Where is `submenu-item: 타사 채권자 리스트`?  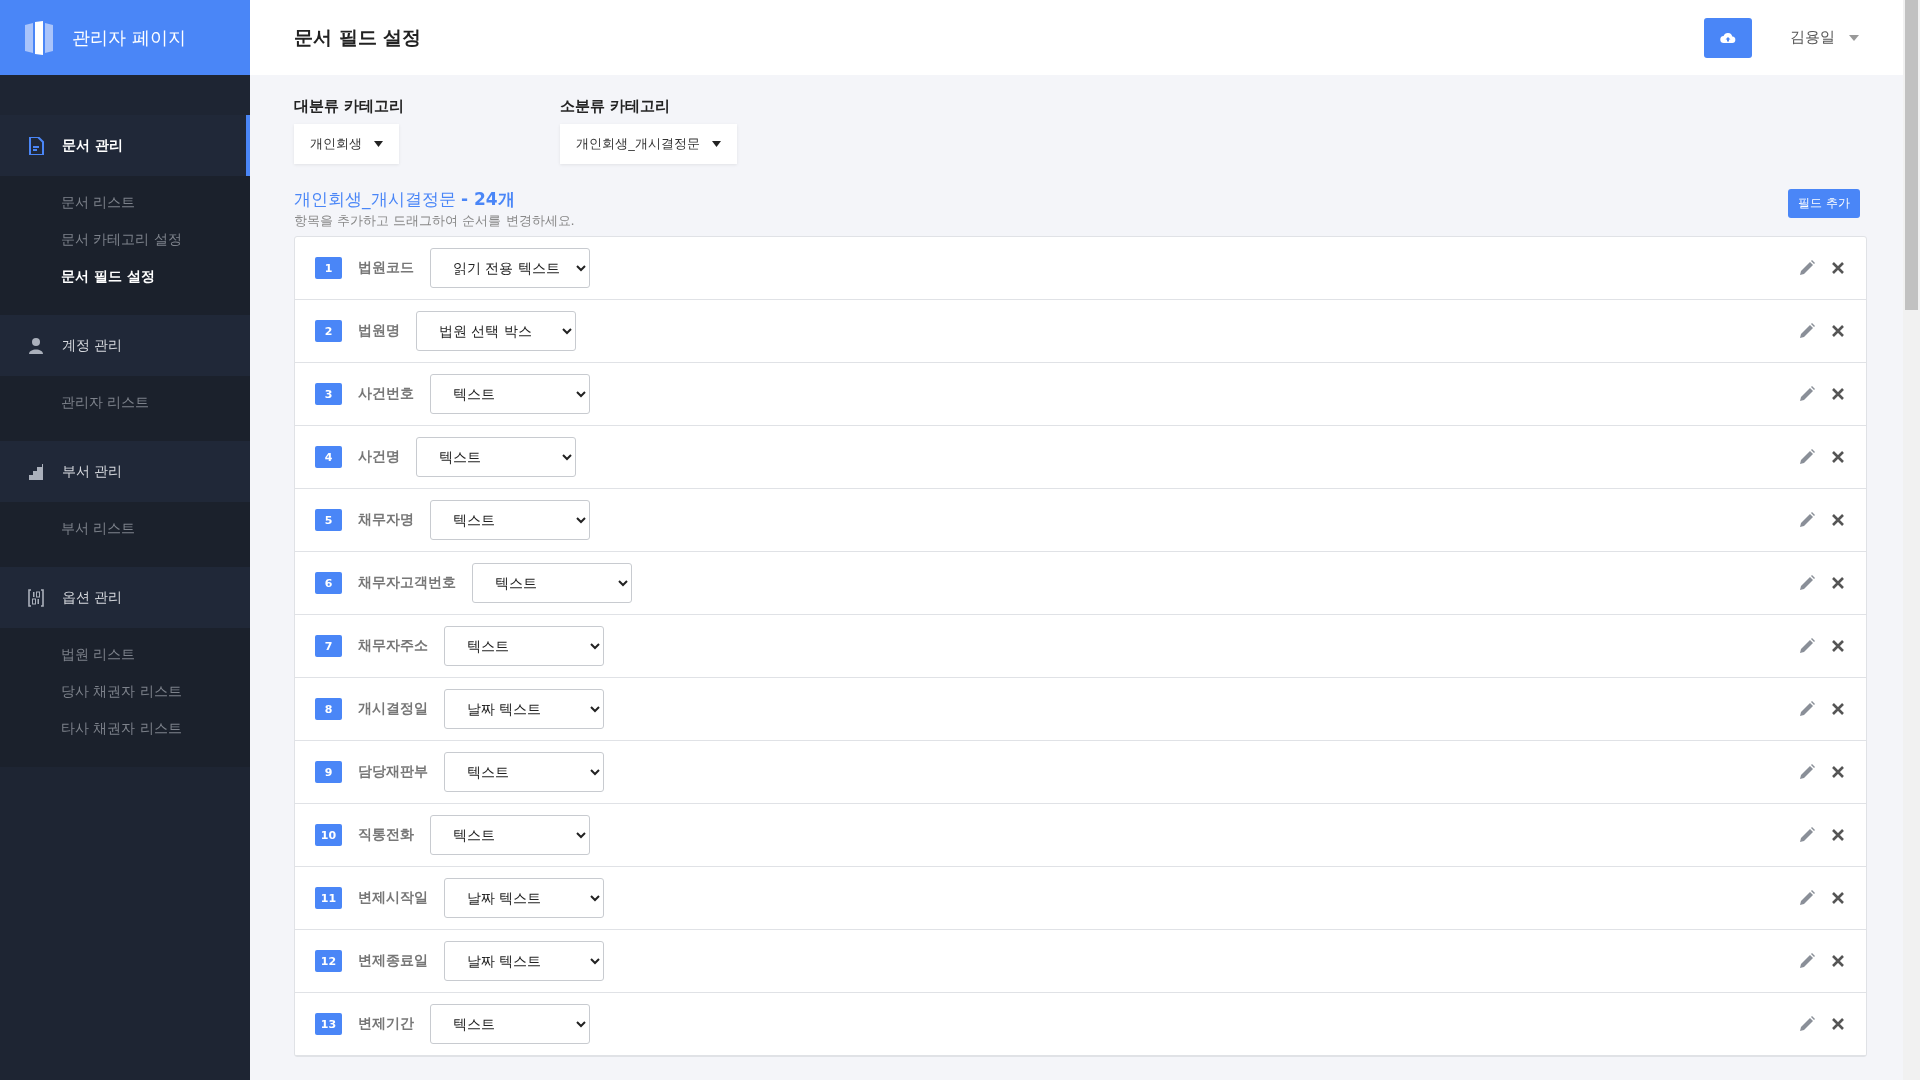 submenu-item: 타사 채권자 리스트 is located at coordinates (125, 728).